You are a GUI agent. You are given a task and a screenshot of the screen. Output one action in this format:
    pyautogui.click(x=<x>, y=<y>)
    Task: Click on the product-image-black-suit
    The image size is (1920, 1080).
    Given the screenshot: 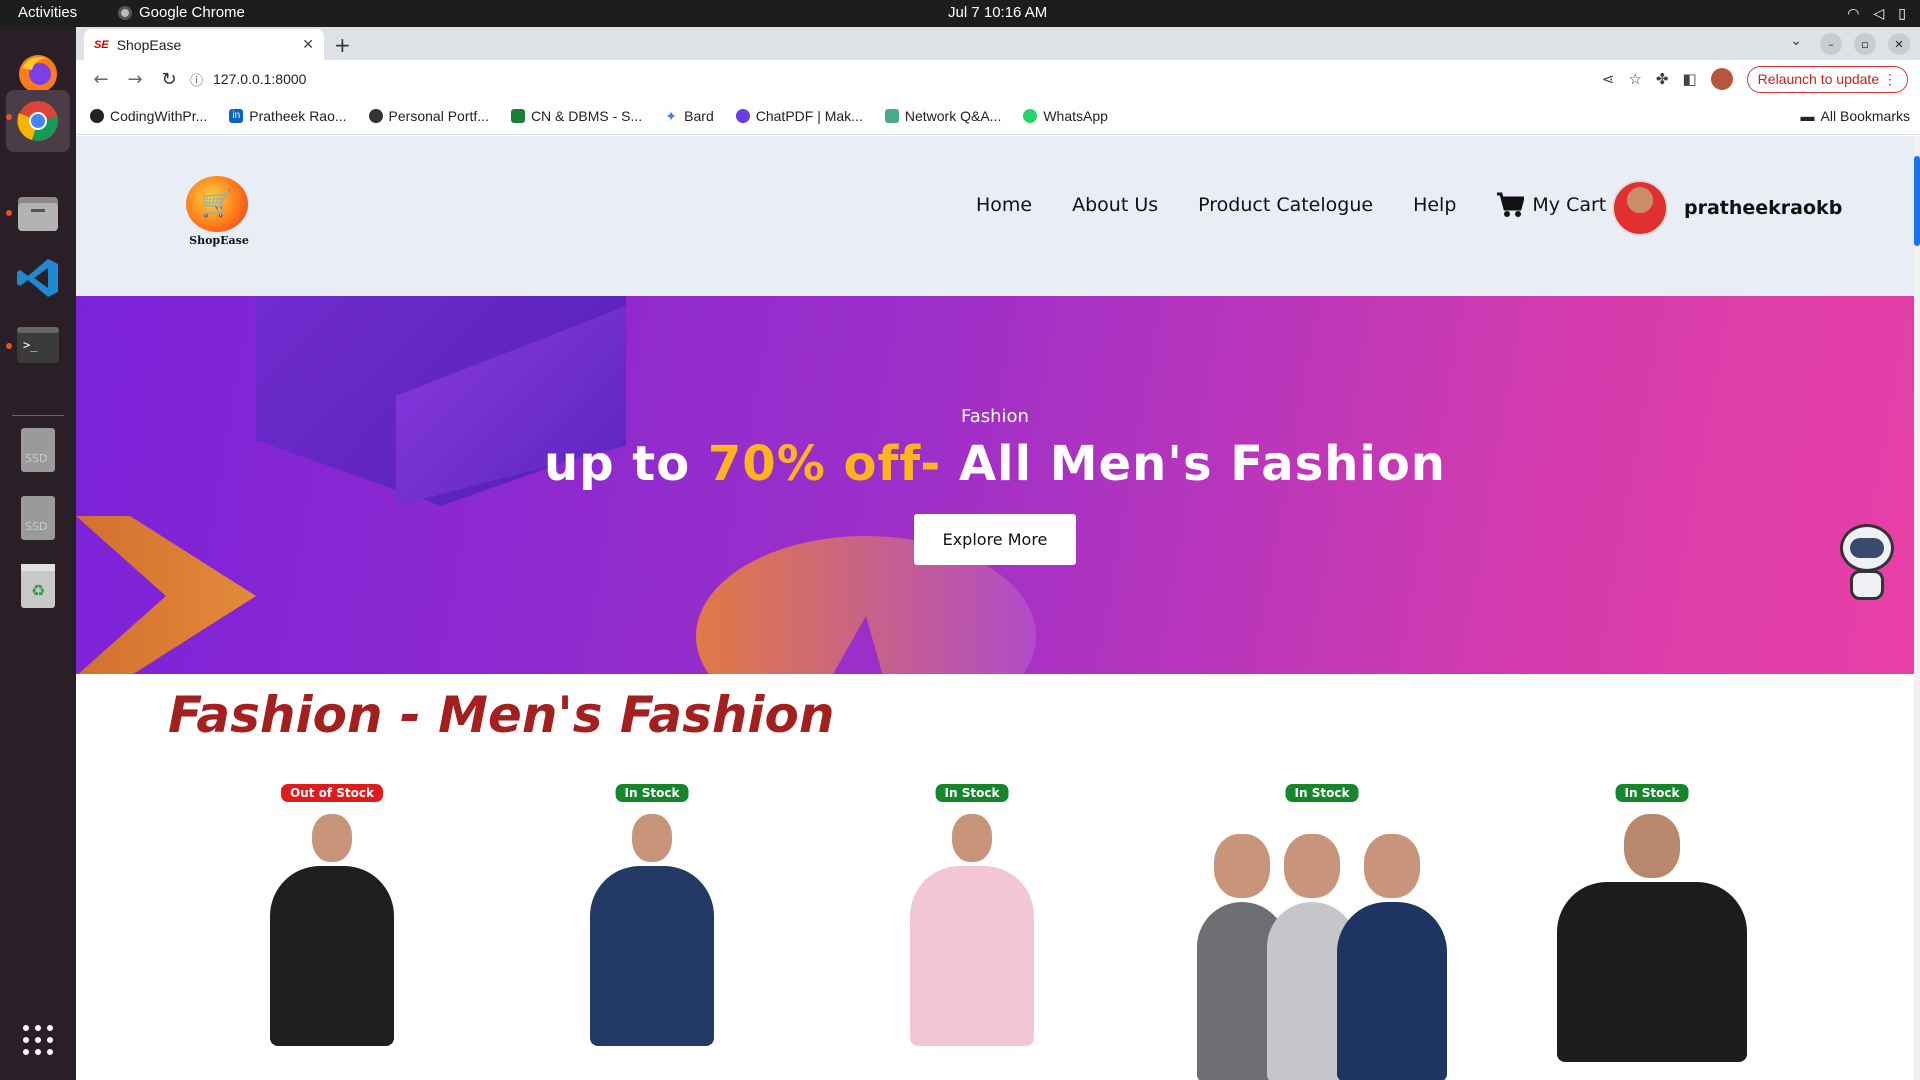 What is the action you would take?
    pyautogui.click(x=332, y=930)
    